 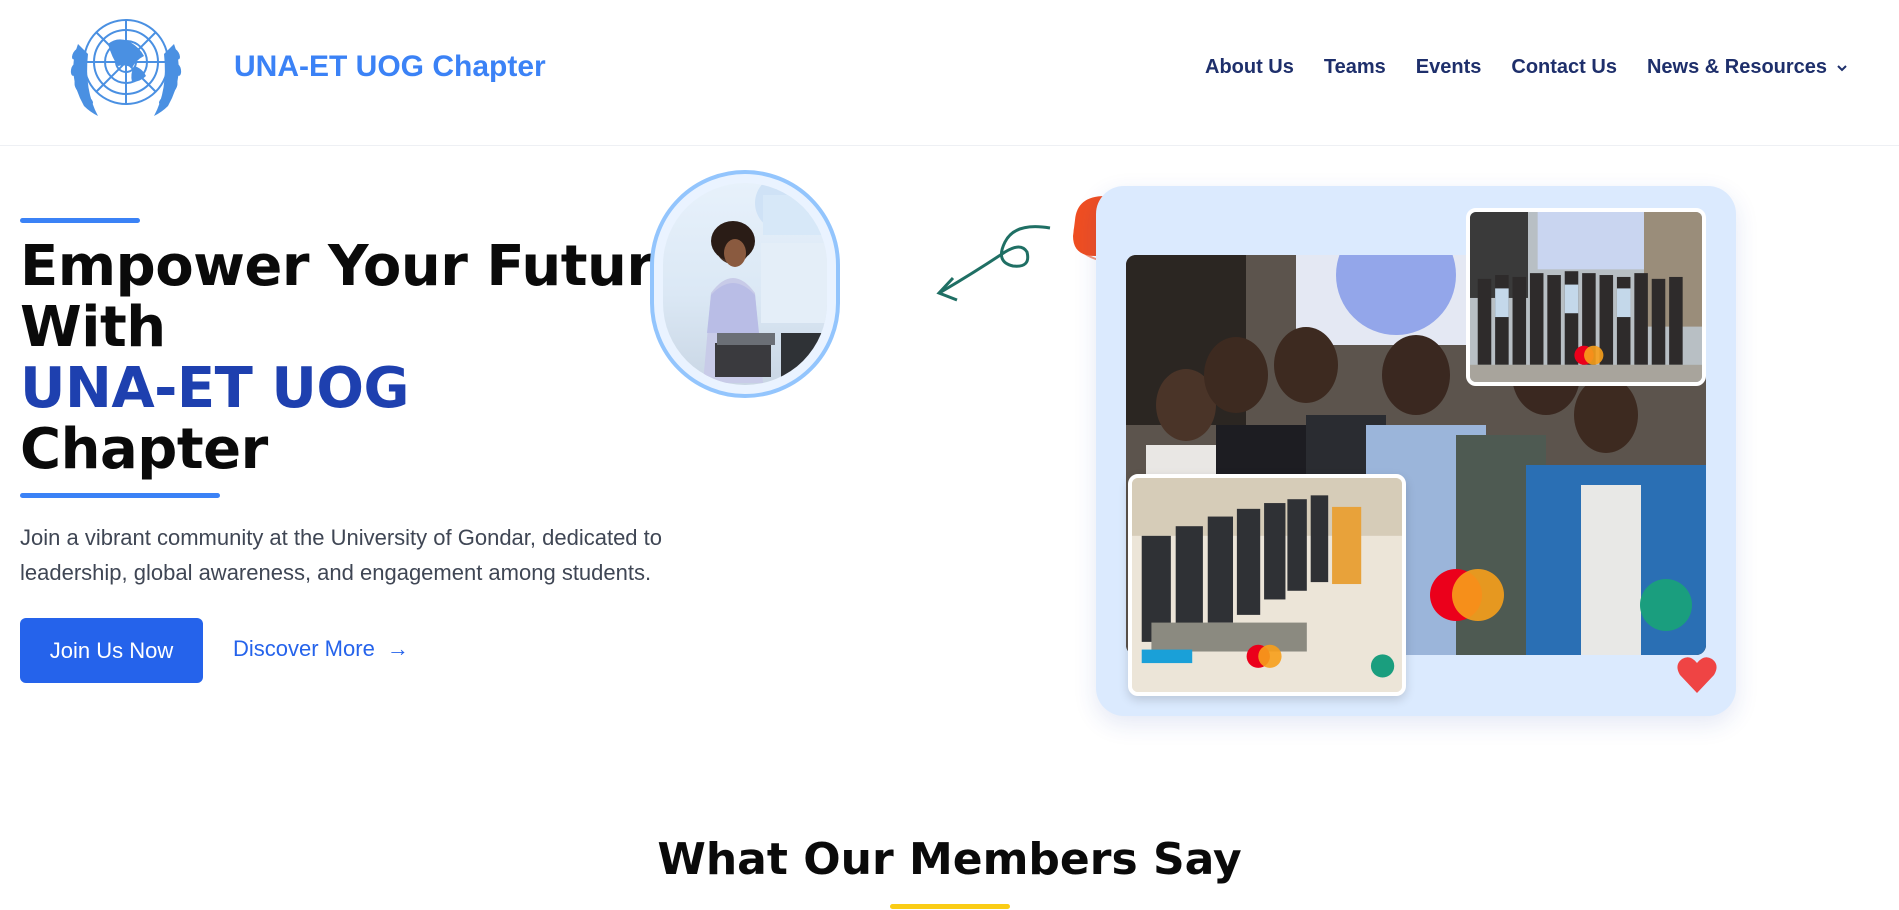 What do you see at coordinates (1697, 675) in the screenshot?
I see `heart-icon` at bounding box center [1697, 675].